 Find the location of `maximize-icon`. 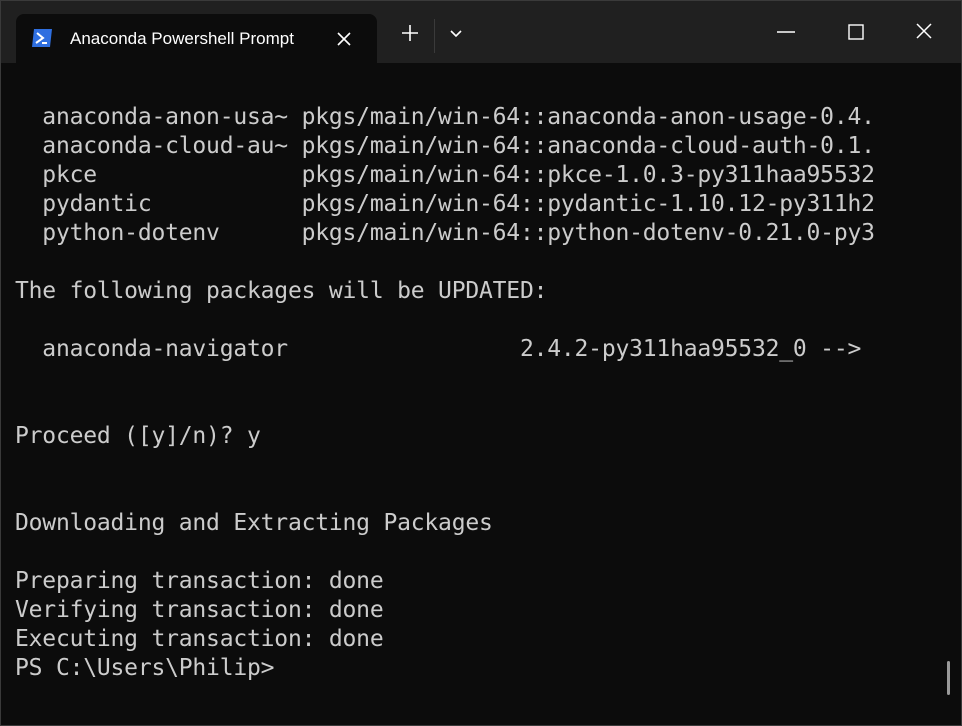

maximize-icon is located at coordinates (856, 32).